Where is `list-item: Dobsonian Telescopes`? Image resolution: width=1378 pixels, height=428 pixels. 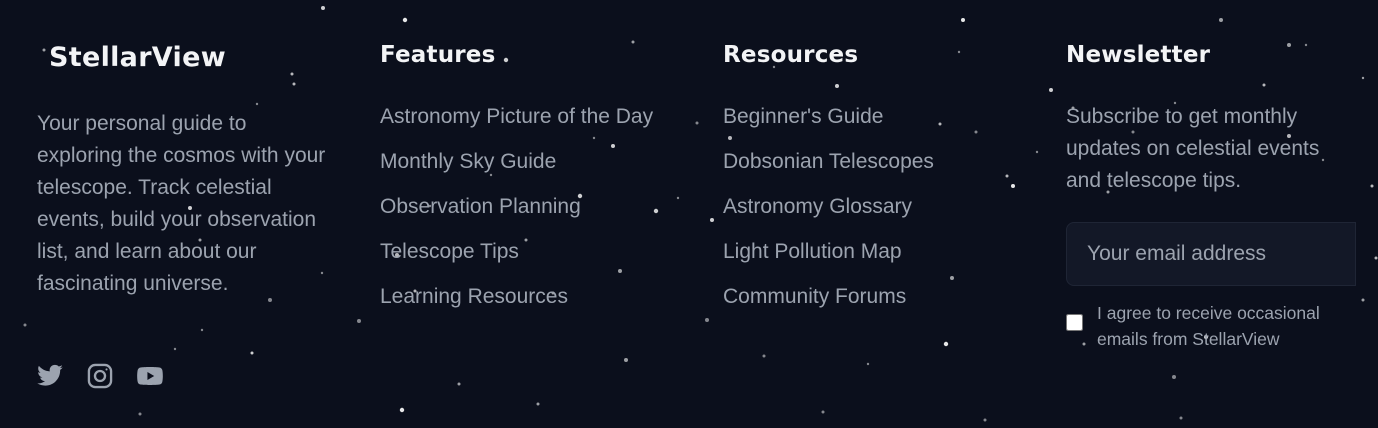
list-item: Dobsonian Telescopes is located at coordinates (873, 162).